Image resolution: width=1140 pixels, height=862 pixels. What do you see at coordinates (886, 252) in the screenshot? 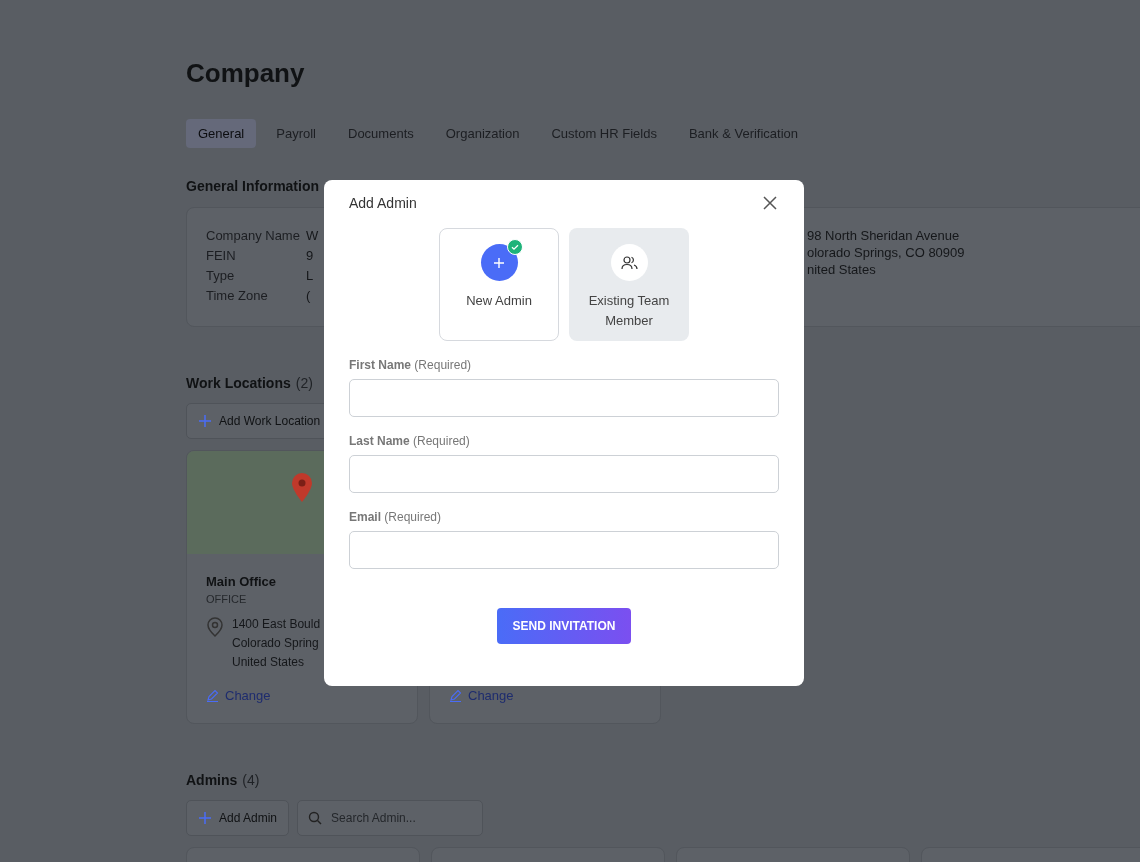
I see `address-line: olorado Springs, CO 80909` at bounding box center [886, 252].